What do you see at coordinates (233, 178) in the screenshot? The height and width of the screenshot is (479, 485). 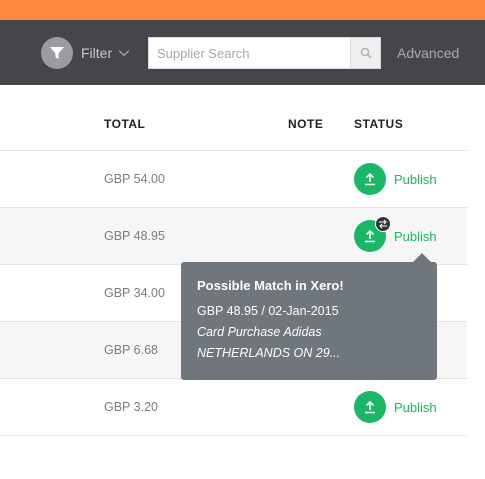 I see `table-row: GBP 54.00 Publish` at bounding box center [233, 178].